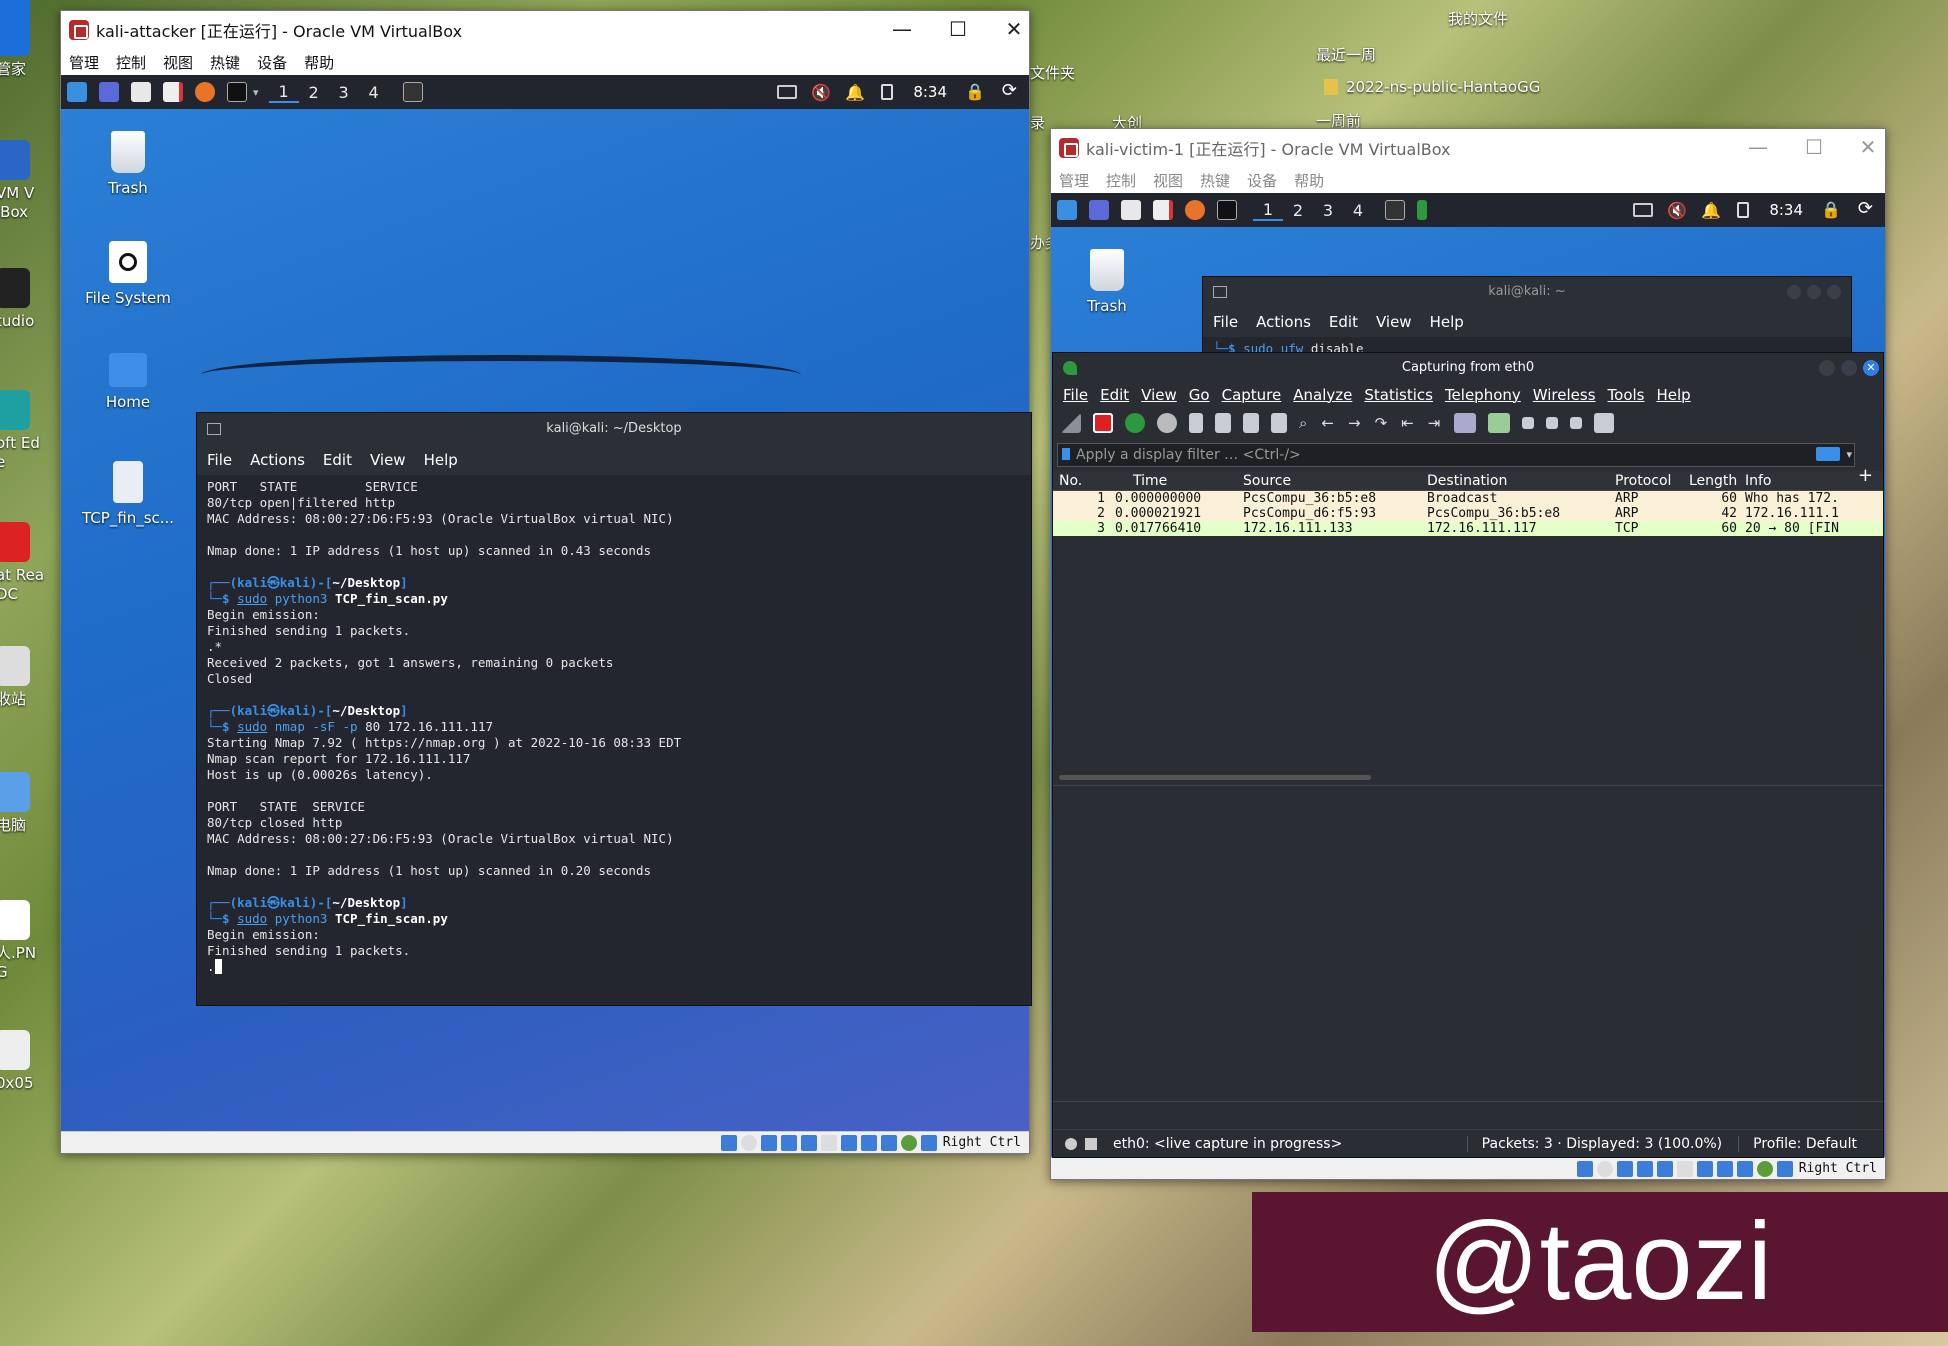 This screenshot has width=1948, height=1346. Describe the element at coordinates (1434, 423) in the screenshot. I see `last-packet-icon: ⇥` at that location.